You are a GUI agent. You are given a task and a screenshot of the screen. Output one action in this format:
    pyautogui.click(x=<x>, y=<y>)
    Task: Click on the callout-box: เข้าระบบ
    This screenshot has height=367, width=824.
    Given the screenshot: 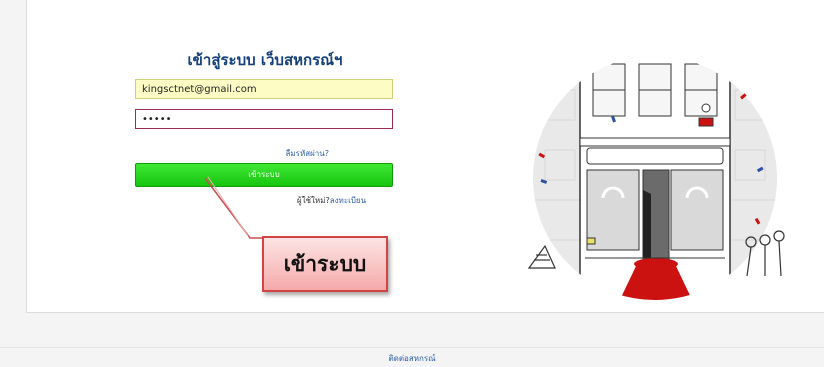 What is the action you would take?
    pyautogui.click(x=325, y=264)
    